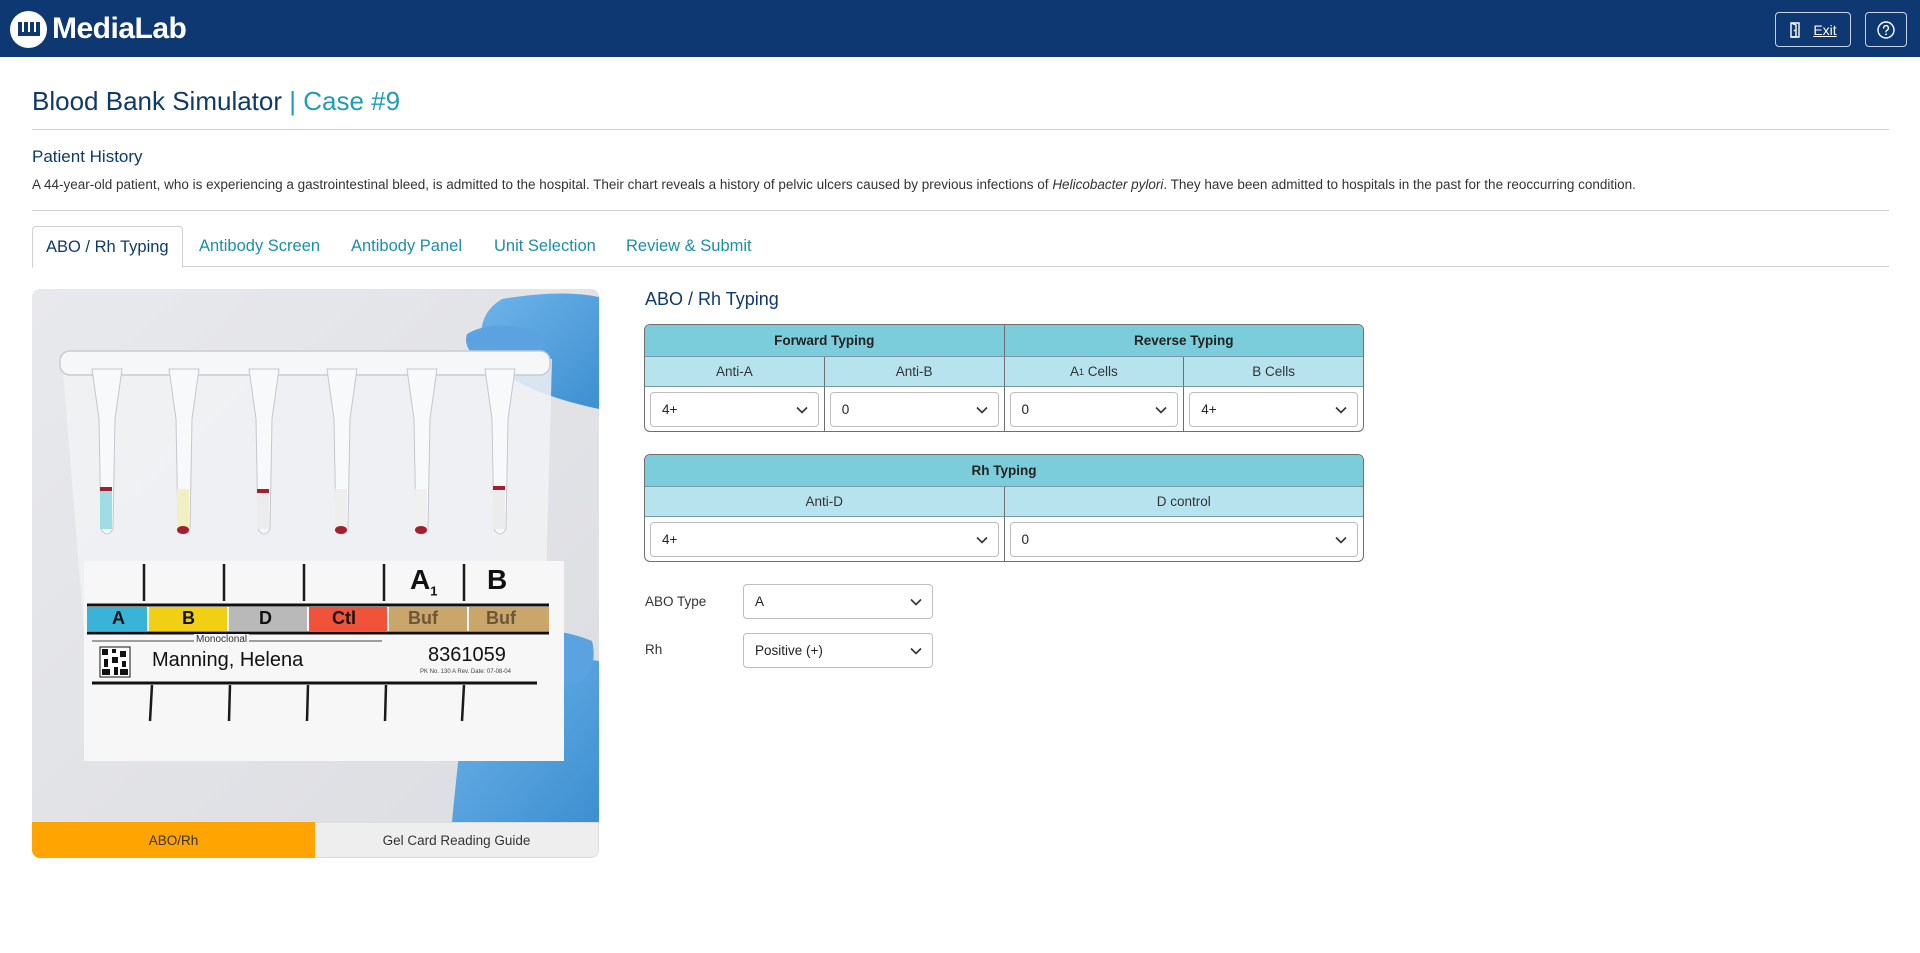 Image resolution: width=1920 pixels, height=953 pixels. What do you see at coordinates (188, 618) in the screenshot?
I see `gel-col-b: B` at bounding box center [188, 618].